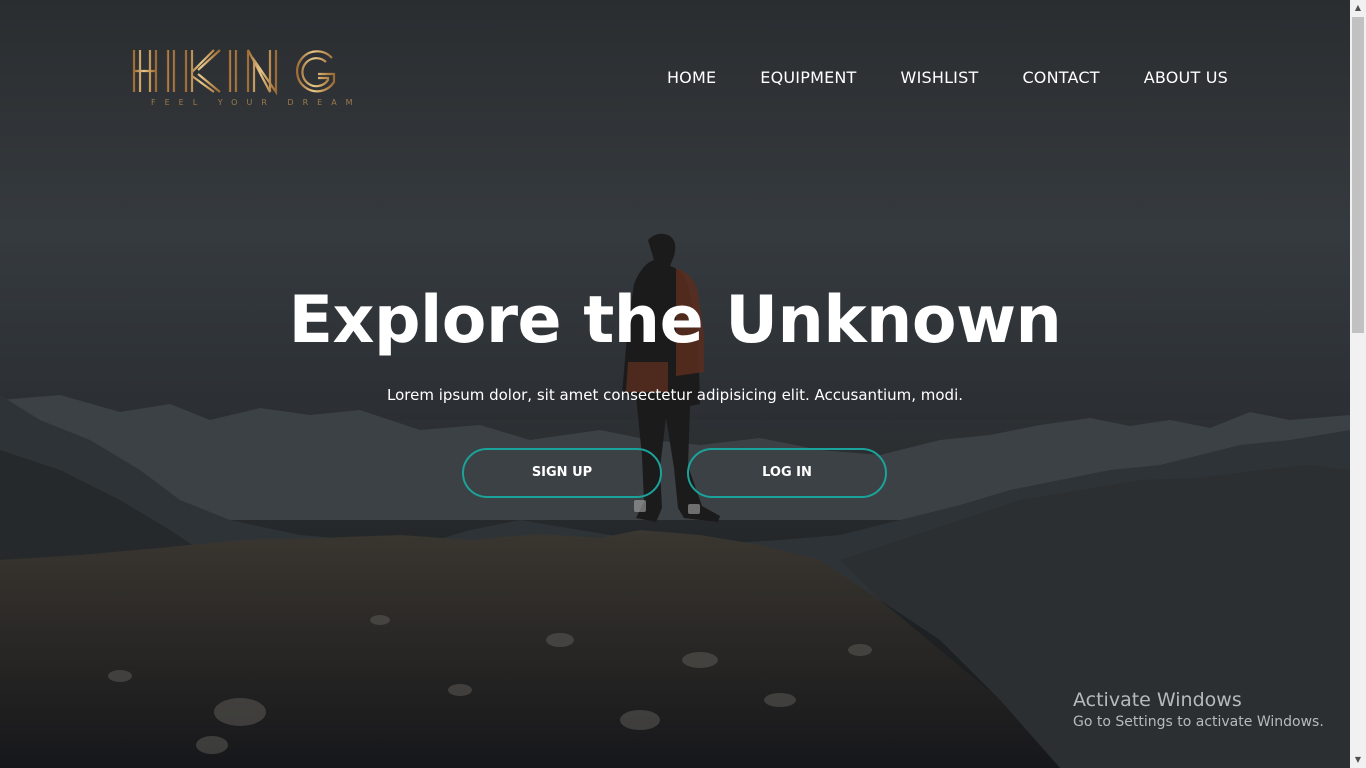  Describe the element at coordinates (1157, 700) in the screenshot. I see `watermark-title: Activate Windows` at that location.